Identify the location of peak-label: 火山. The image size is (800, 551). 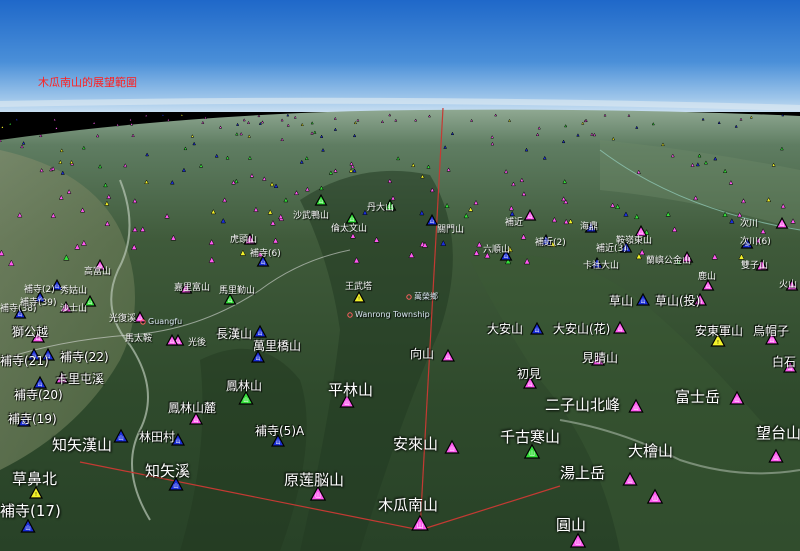
(788, 285).